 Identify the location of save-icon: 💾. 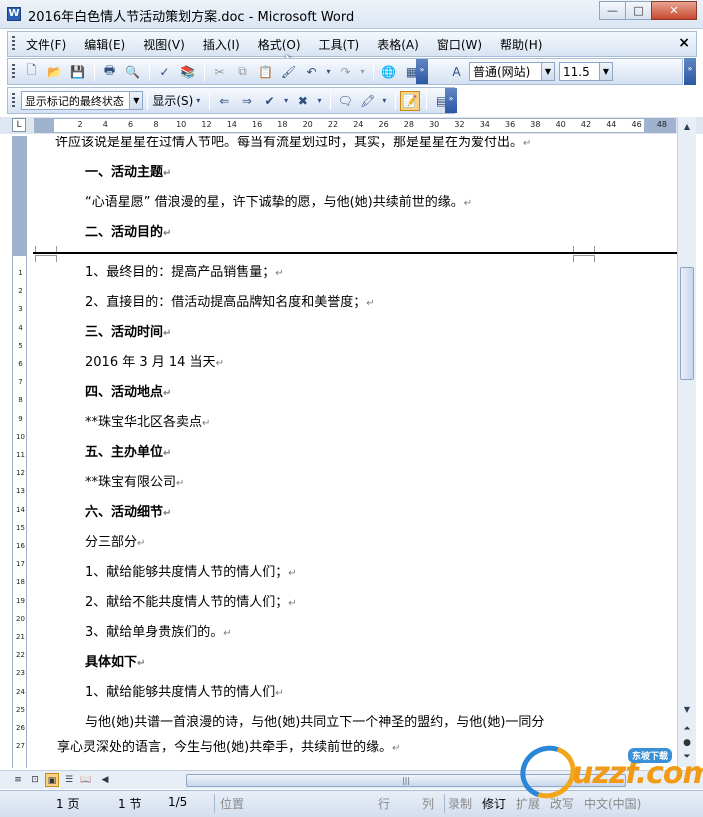
(77, 72).